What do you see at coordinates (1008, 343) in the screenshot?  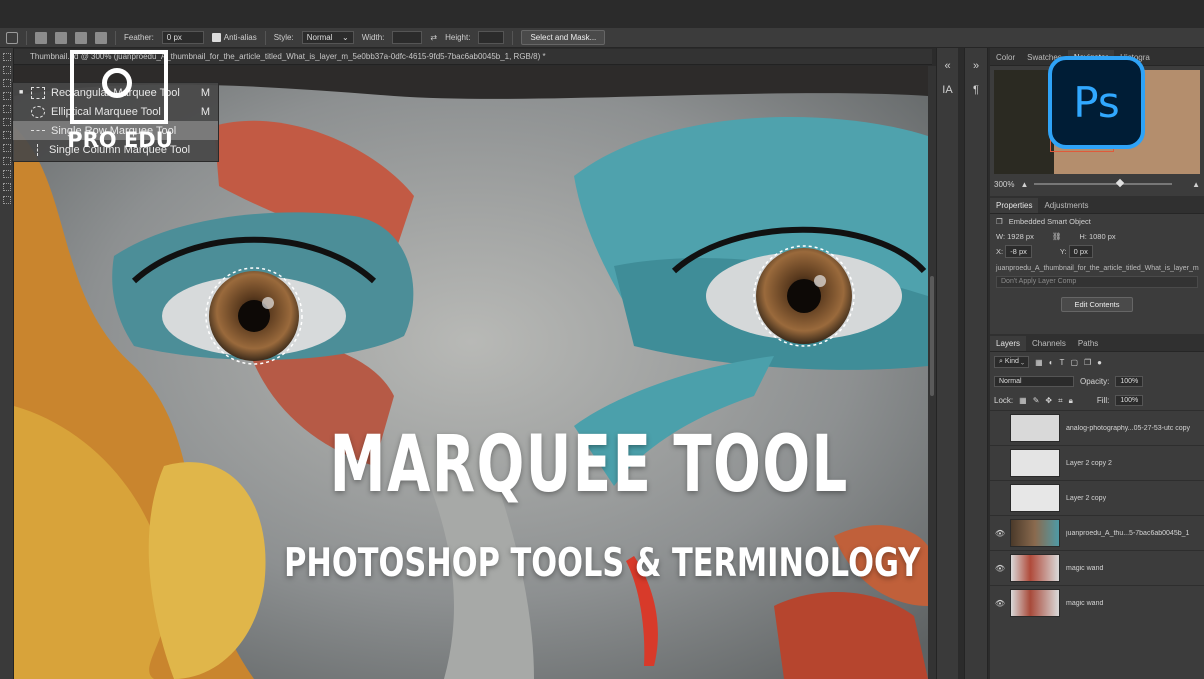 I see `tab-layers: Layers` at bounding box center [1008, 343].